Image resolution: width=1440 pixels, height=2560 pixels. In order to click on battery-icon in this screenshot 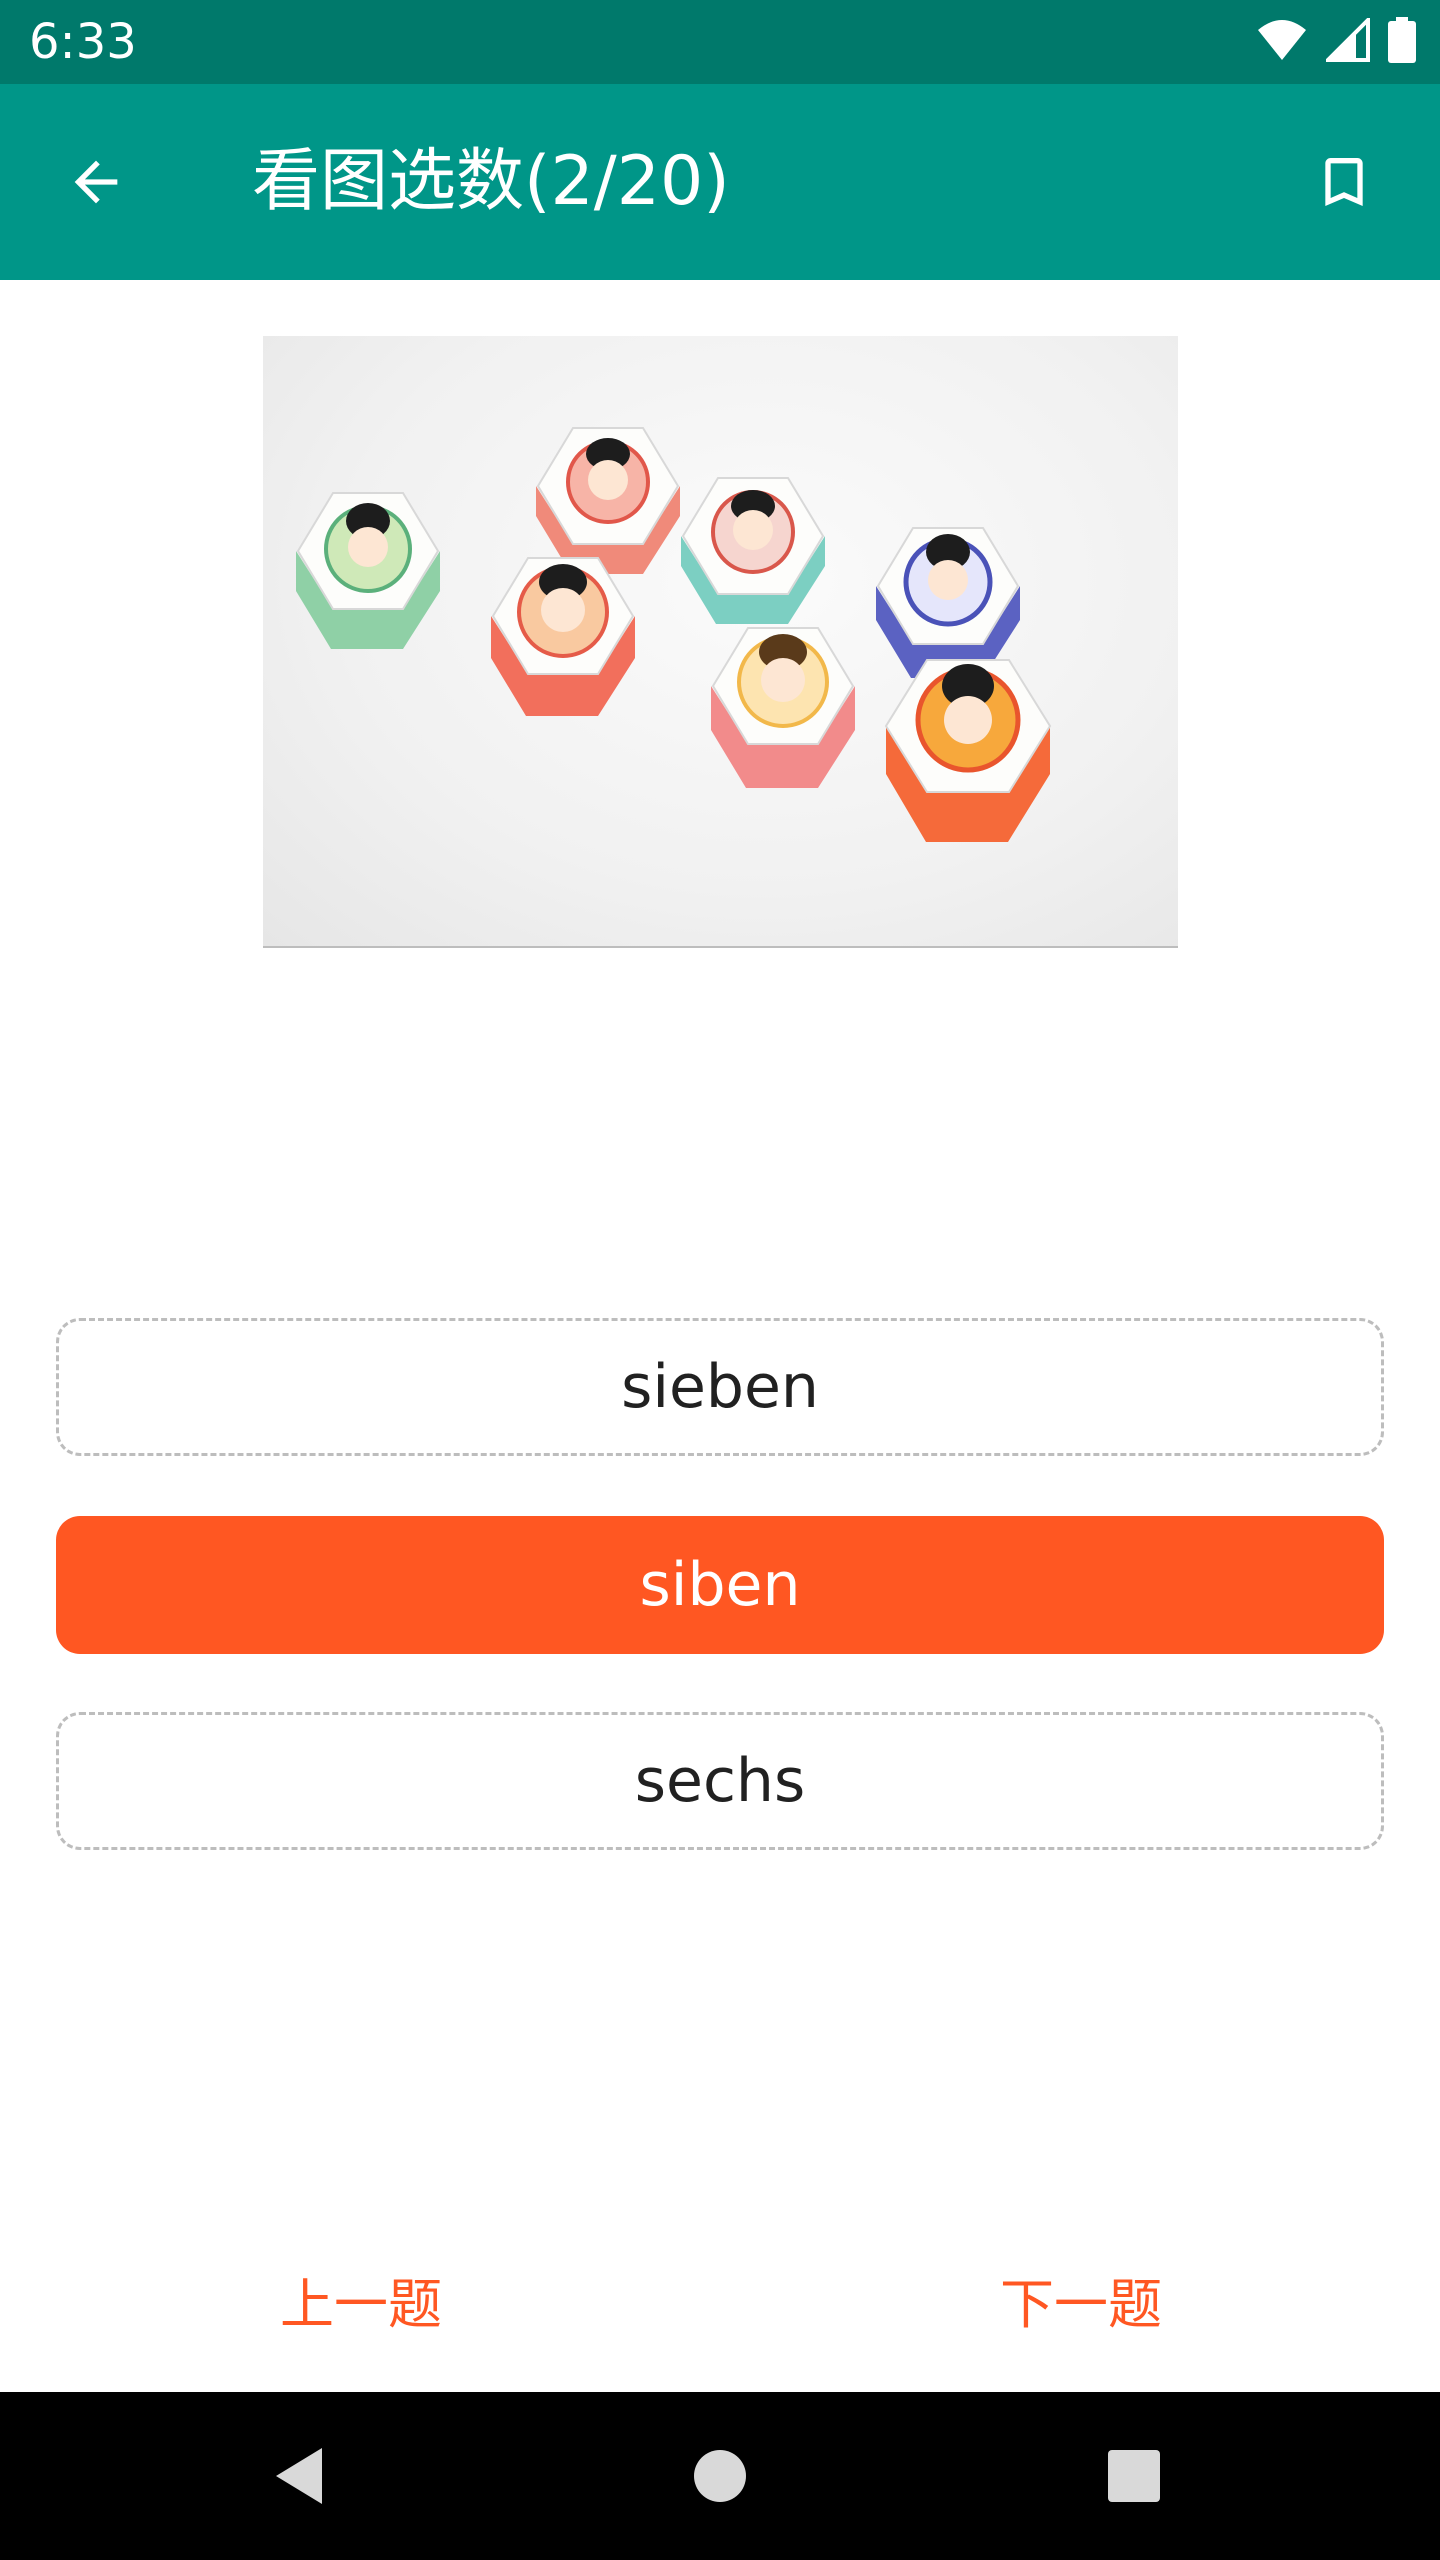, I will do `click(1402, 42)`.